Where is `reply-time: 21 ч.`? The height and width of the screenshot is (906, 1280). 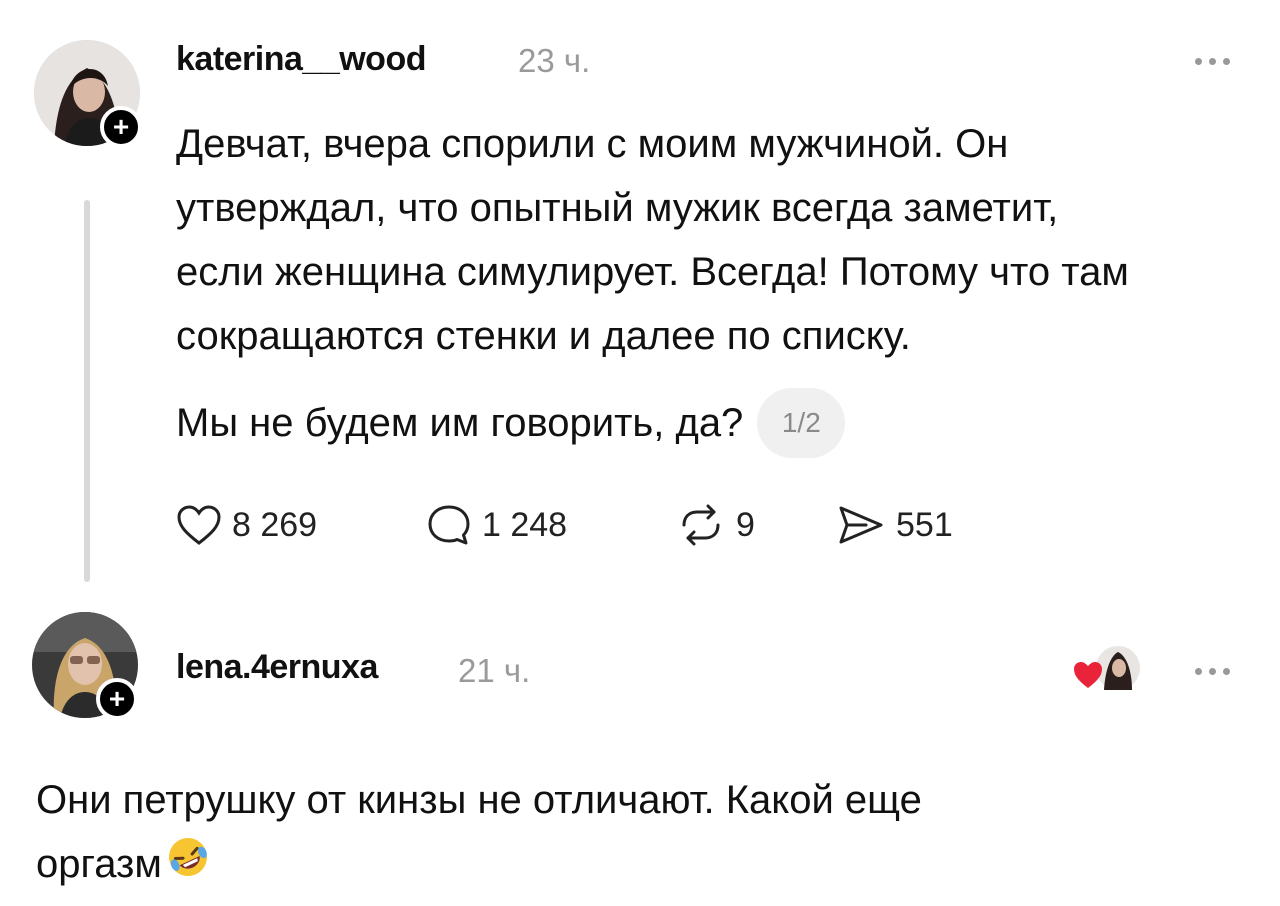
reply-time: 21 ч. is located at coordinates (494, 670).